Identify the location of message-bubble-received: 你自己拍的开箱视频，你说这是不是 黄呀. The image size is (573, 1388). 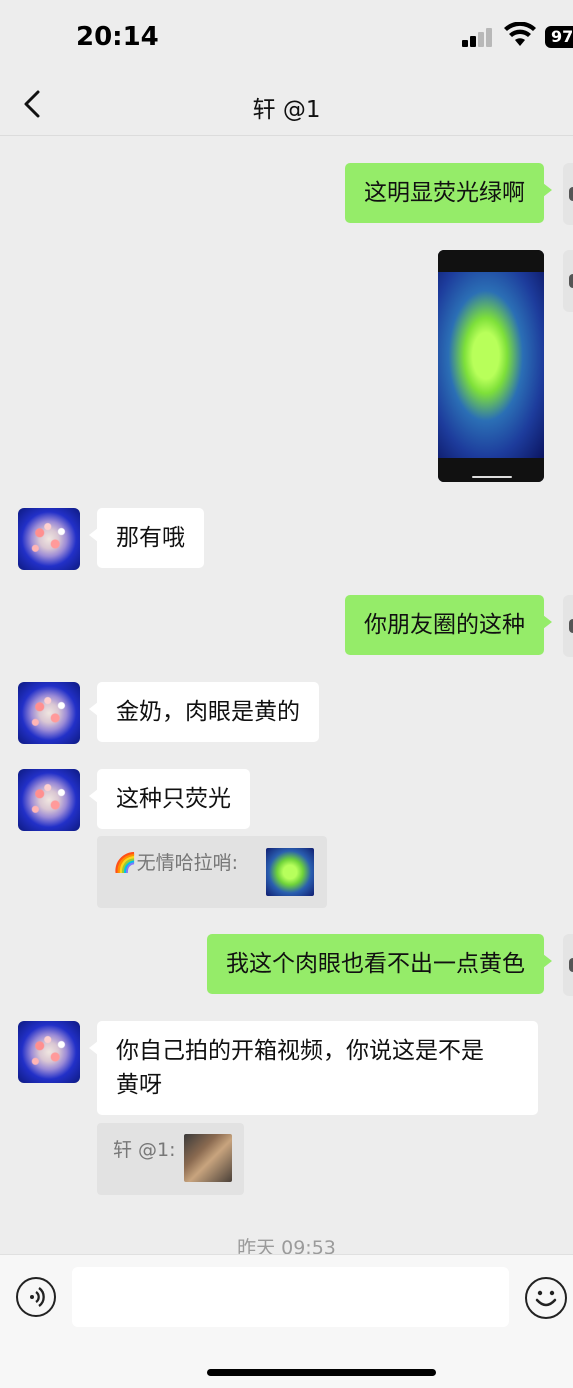
(313, 1068).